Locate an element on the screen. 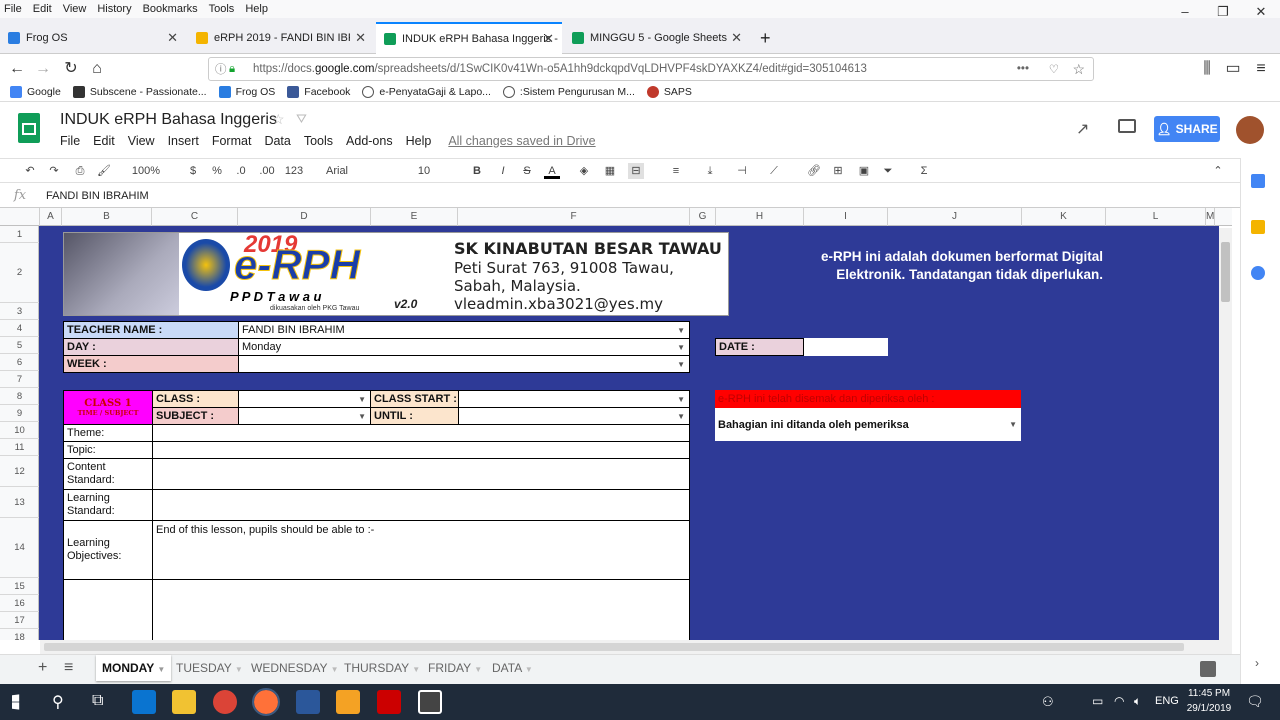 This screenshot has width=1280, height=720. collapse-toolbar-icon: ⌃ is located at coordinates (1218, 171).